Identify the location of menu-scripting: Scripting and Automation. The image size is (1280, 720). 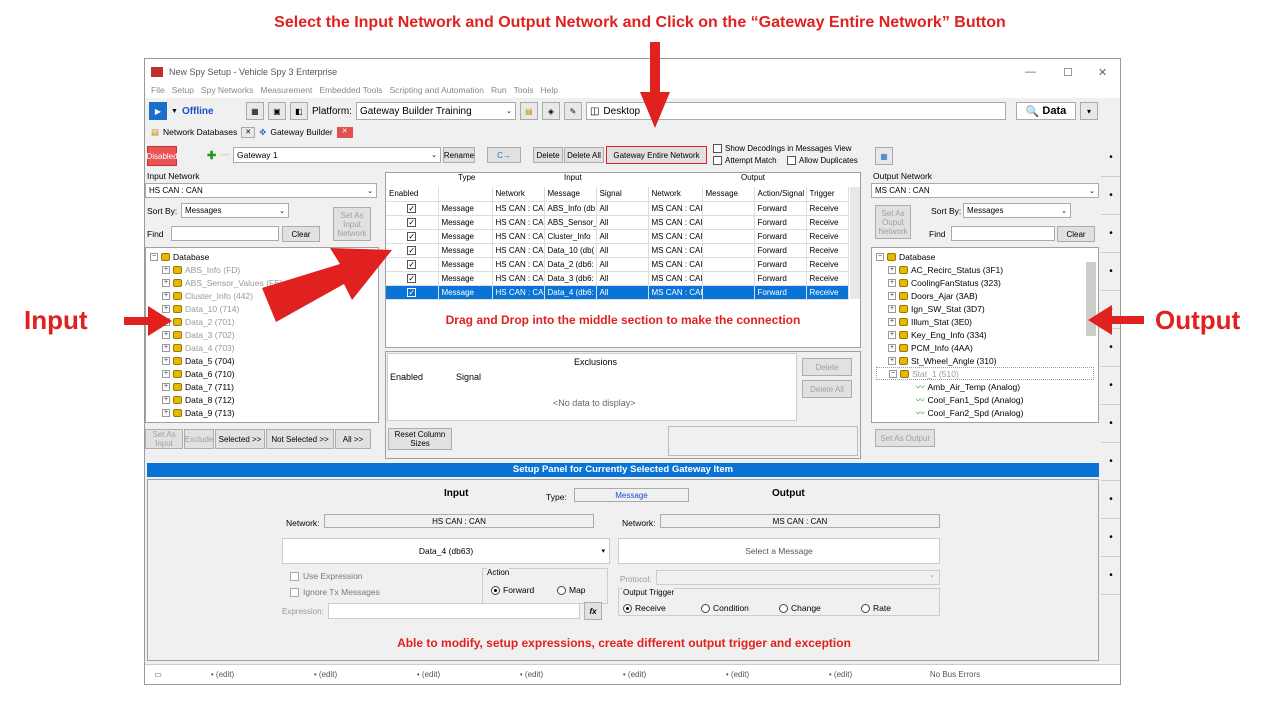
(437, 91).